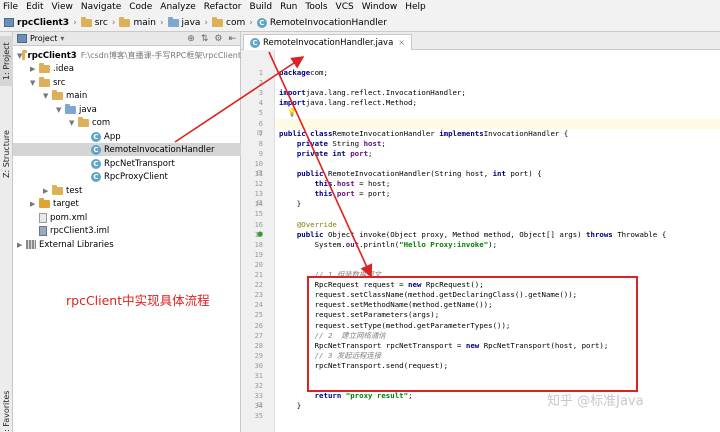  Describe the element at coordinates (127, 122) in the screenshot. I see `tree-item: ▼ com` at that location.